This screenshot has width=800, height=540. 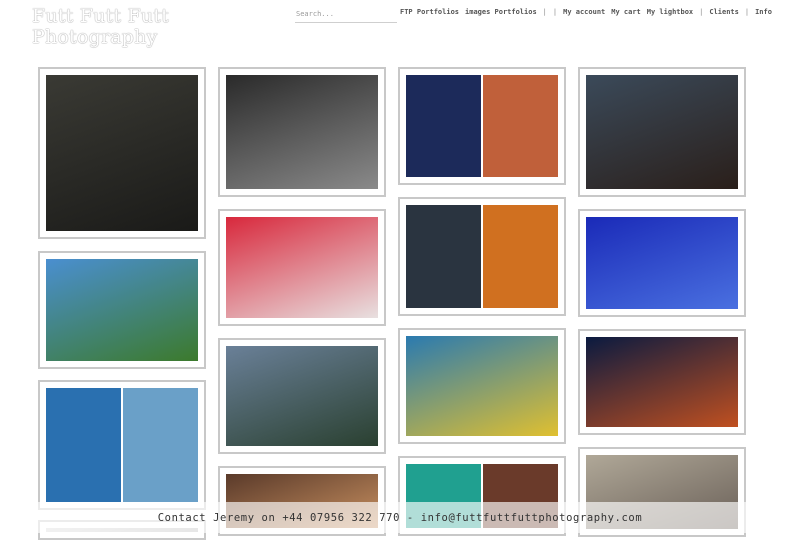 What do you see at coordinates (501, 12) in the screenshot?
I see `nav-images-portfolios: images Portfolios` at bounding box center [501, 12].